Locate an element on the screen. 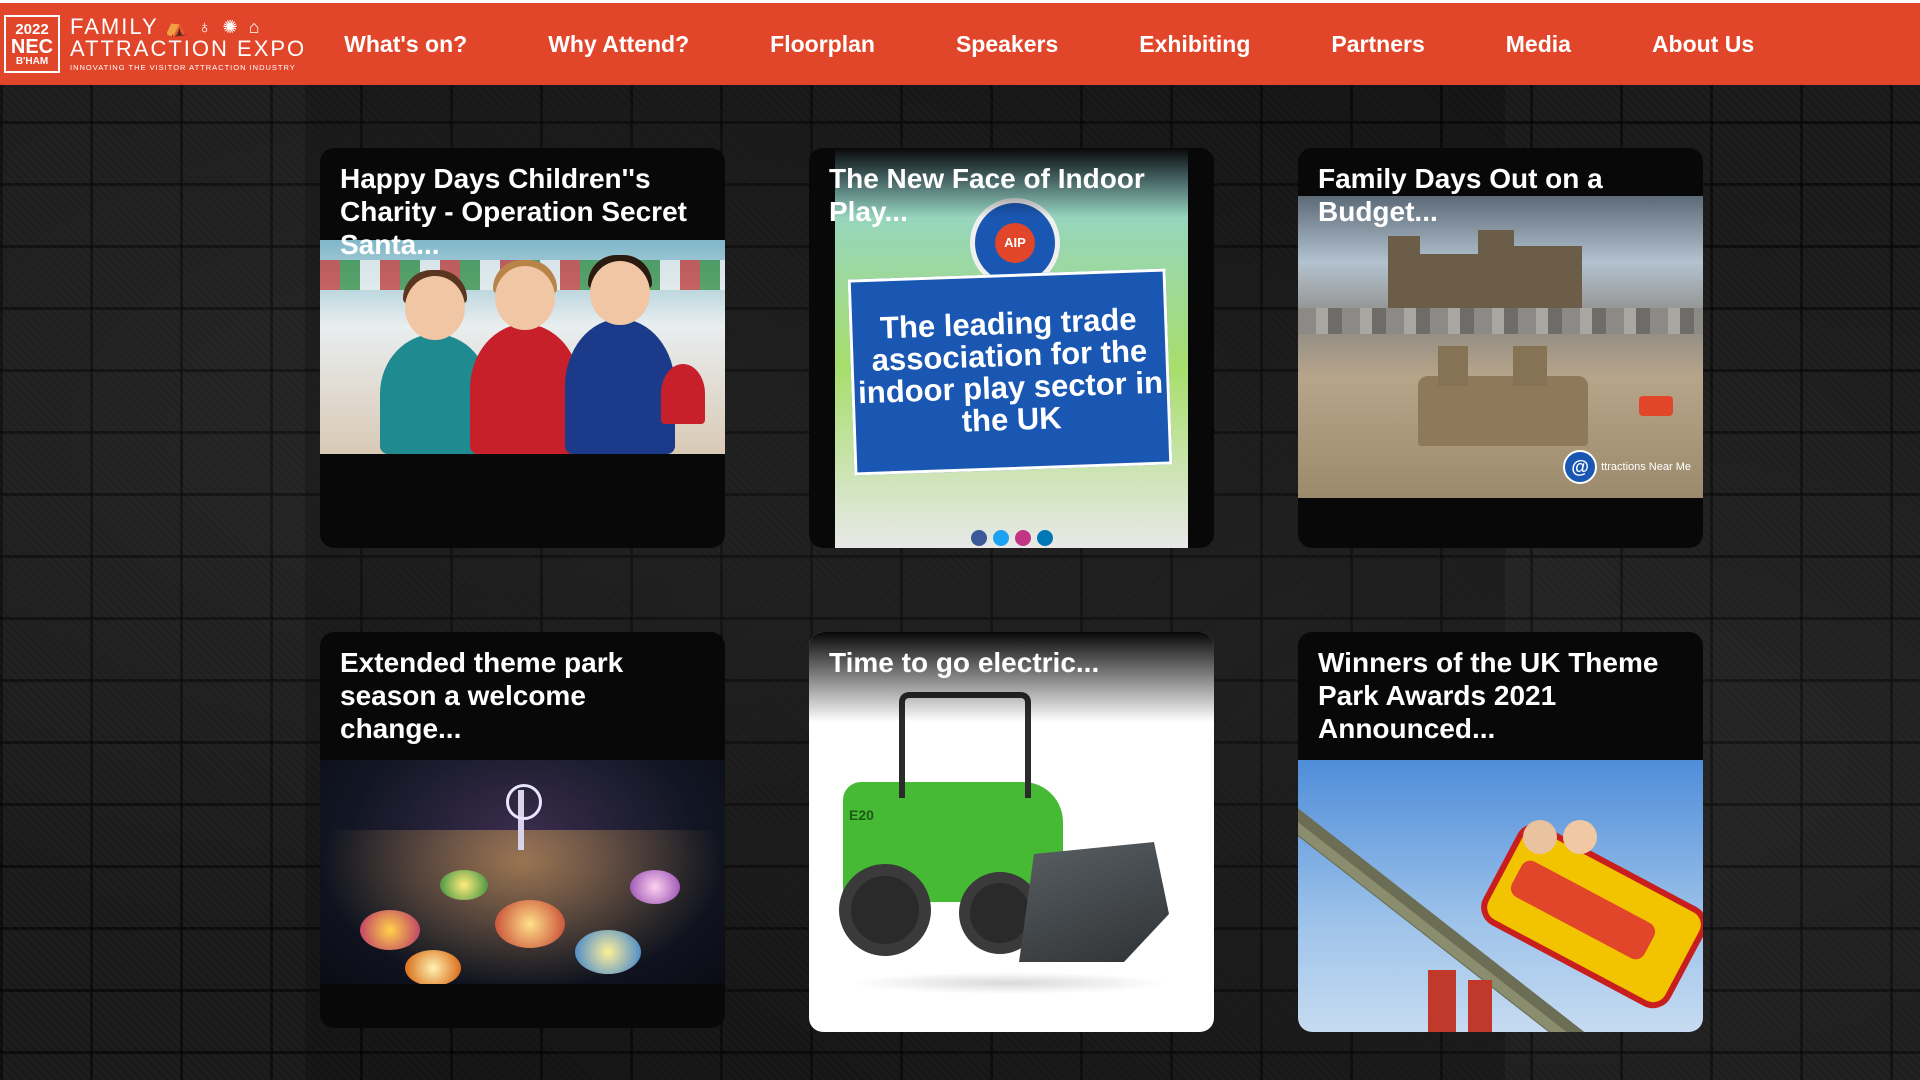  nav-media: Media is located at coordinates (1538, 44).